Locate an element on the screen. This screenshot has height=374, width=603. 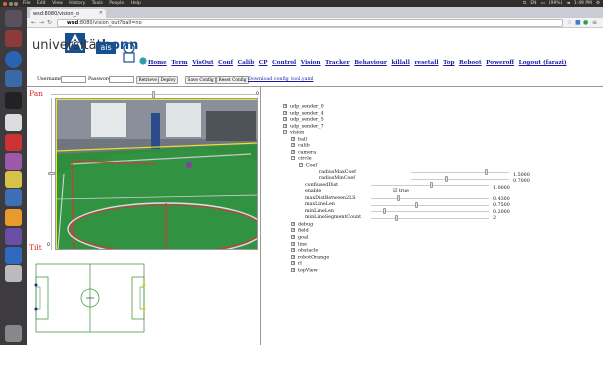
app-launcher-icon is located at coordinates (13, 38).